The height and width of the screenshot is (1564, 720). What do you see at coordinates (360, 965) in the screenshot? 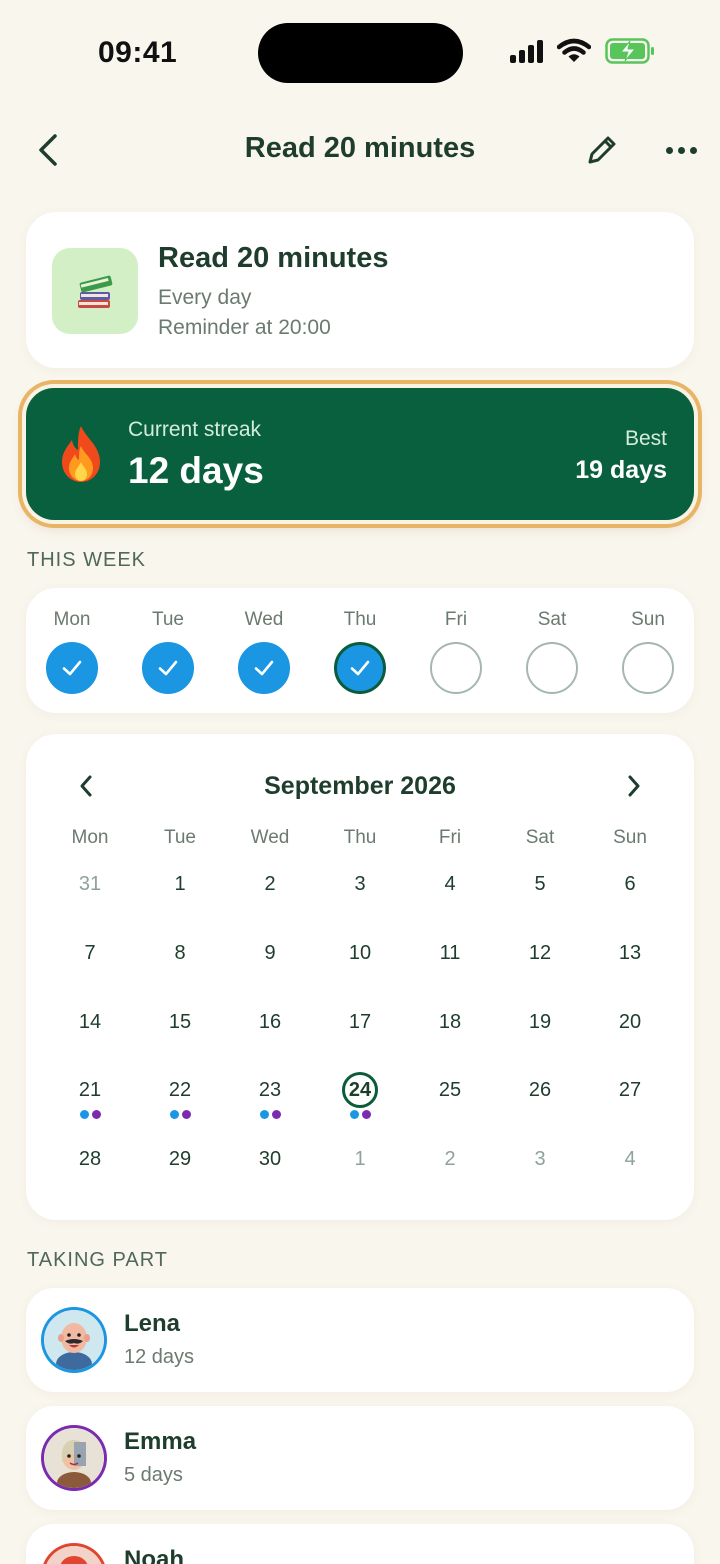
I see `calendar-day: 10` at bounding box center [360, 965].